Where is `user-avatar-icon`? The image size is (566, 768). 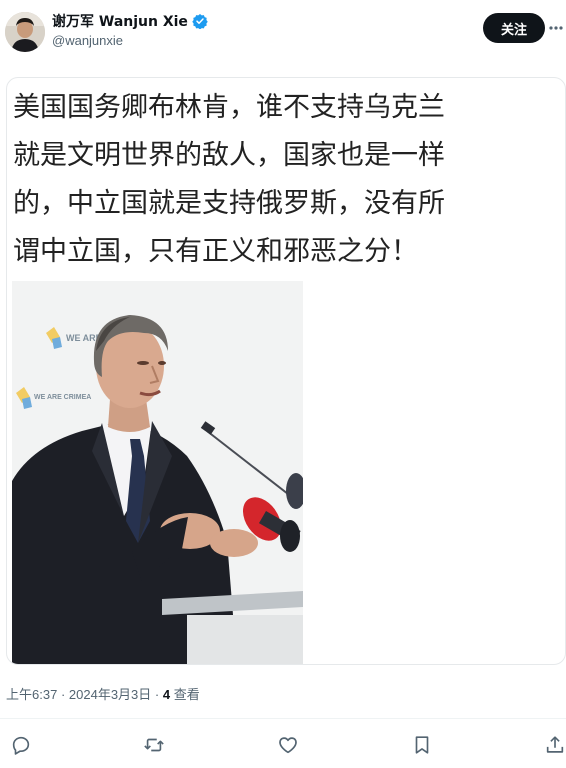 user-avatar-icon is located at coordinates (25, 32).